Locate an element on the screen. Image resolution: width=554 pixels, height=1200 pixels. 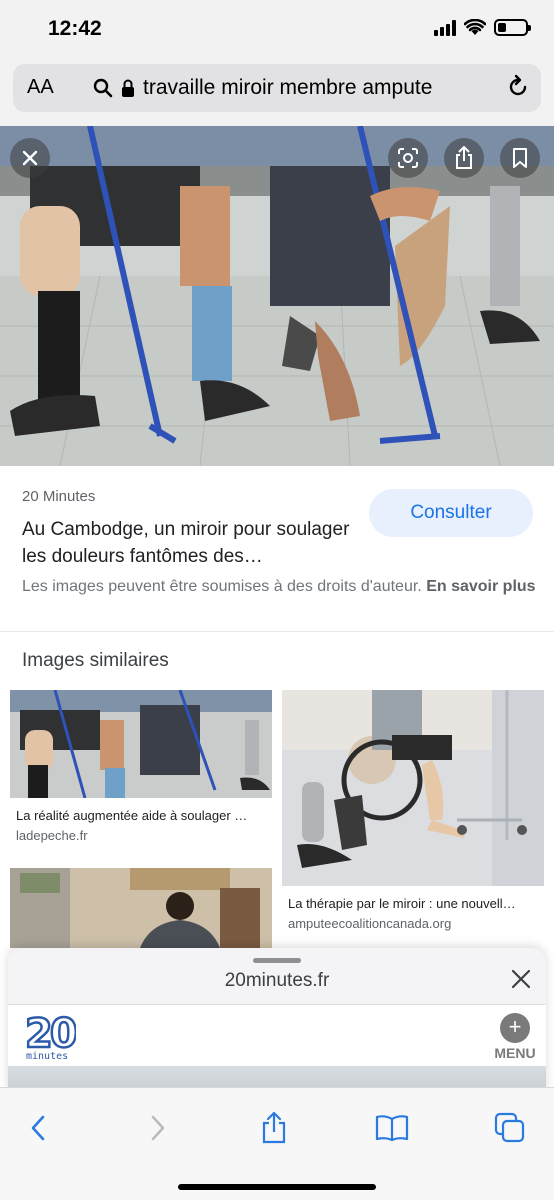
learn-more-link: En savoir plus is located at coordinates (480, 586).